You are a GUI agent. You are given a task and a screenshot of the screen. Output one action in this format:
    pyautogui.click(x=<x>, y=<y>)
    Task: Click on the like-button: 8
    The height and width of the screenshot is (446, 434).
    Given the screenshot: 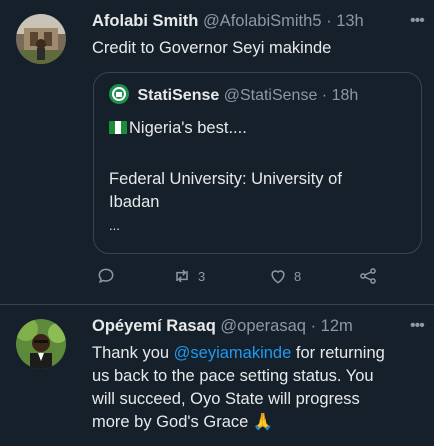 What is the action you would take?
    pyautogui.click(x=284, y=276)
    